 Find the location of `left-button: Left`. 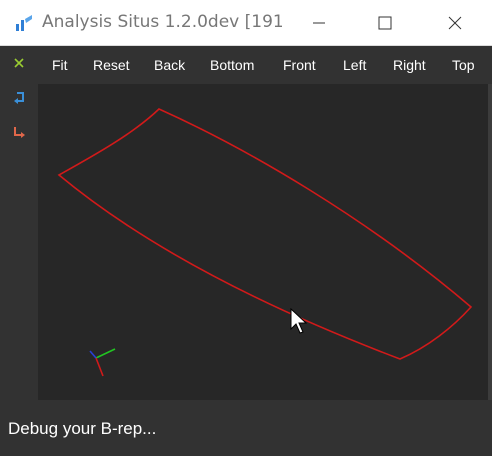

left-button: Left is located at coordinates (354, 65).